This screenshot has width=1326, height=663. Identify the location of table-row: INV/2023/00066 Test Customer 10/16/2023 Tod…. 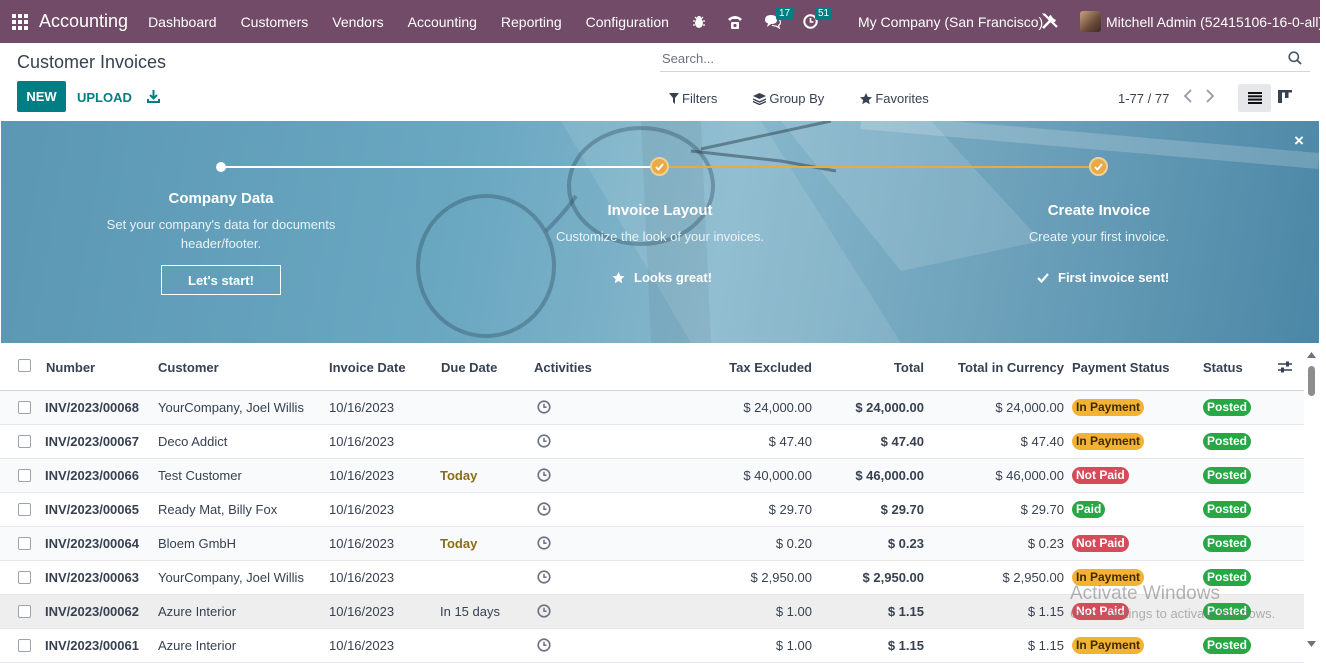
(652, 476).